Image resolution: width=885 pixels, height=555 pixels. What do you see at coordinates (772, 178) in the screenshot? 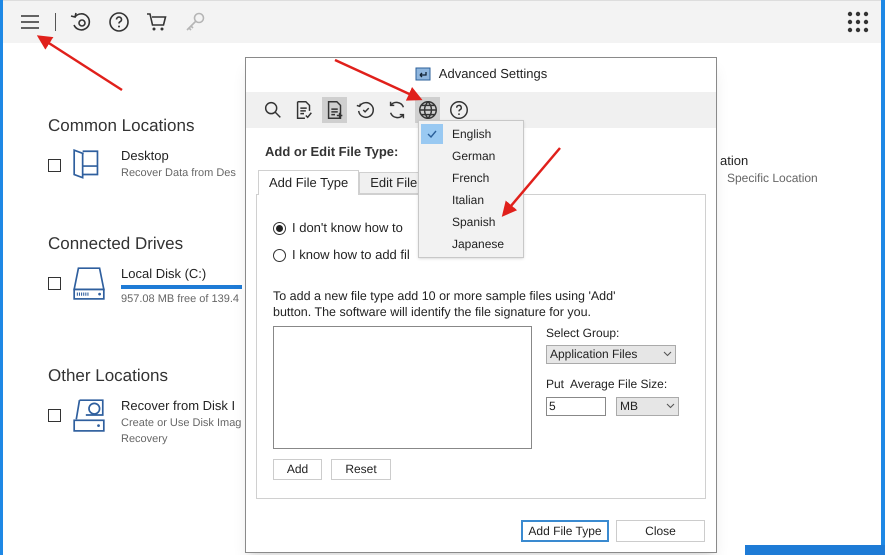
I see `location-description: Specific Location` at bounding box center [772, 178].